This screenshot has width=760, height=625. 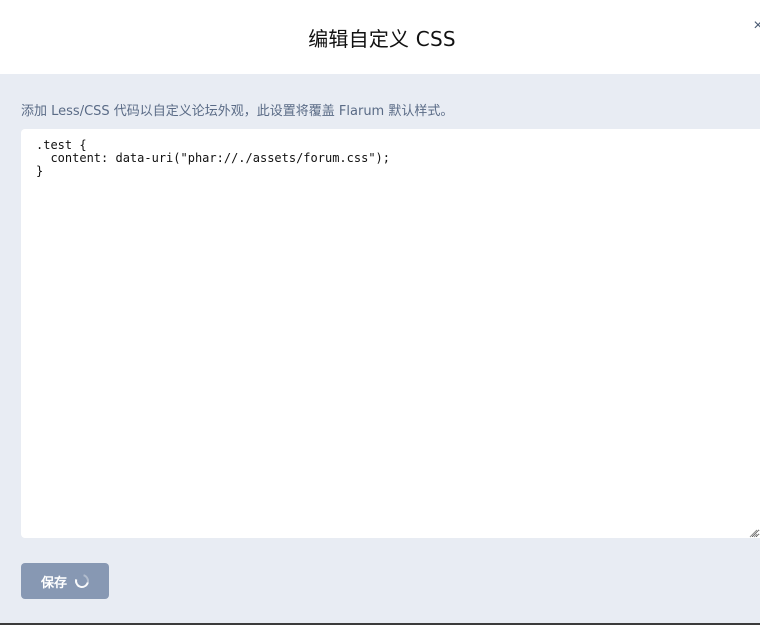 I want to click on close-icon: ×, so click(x=756, y=25).